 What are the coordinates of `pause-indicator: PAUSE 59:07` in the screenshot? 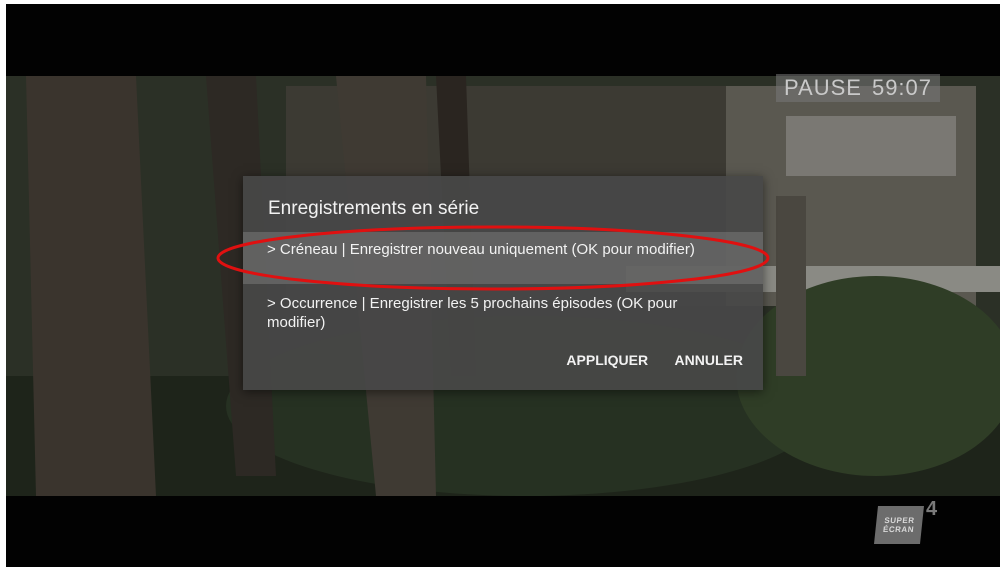 It's located at (858, 88).